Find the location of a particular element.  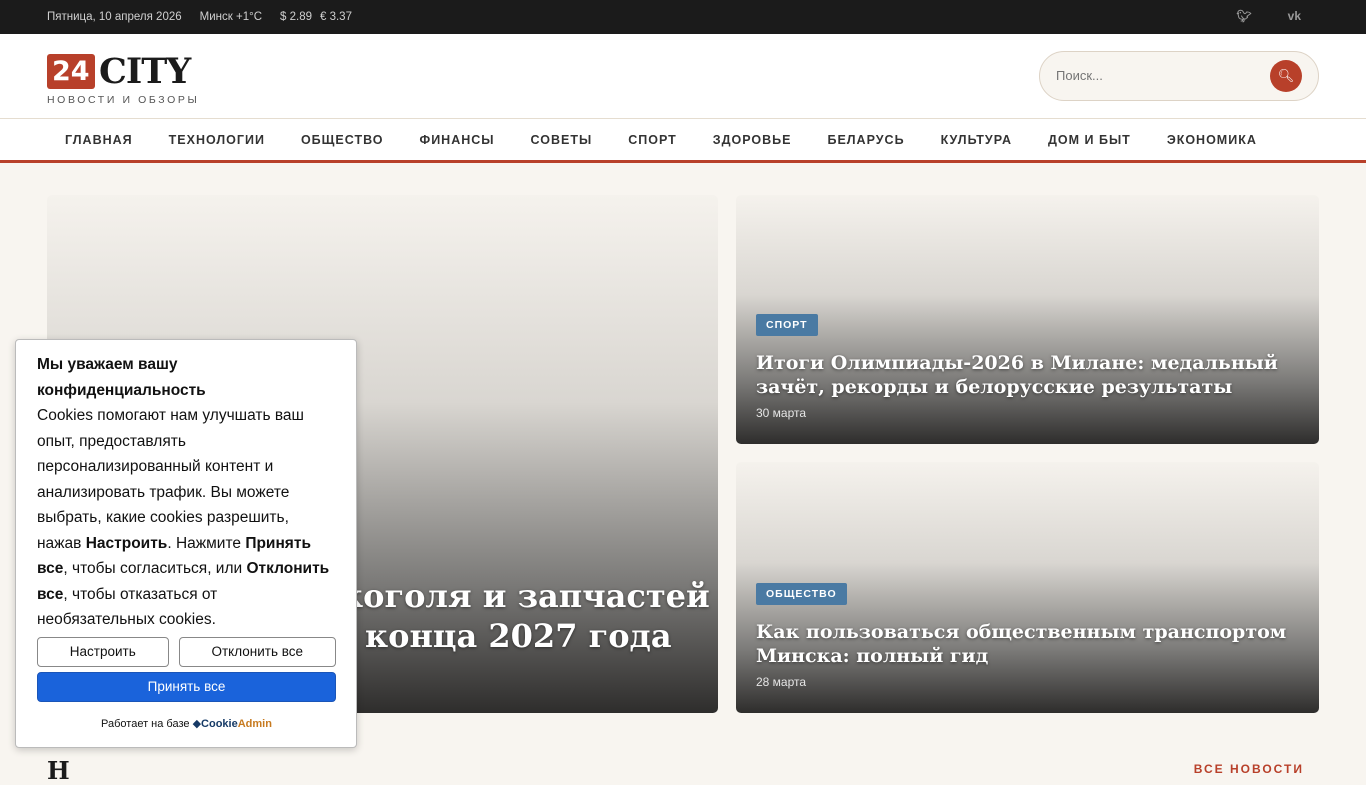

nav-item: СОВЕТЫ is located at coordinates (562, 139).